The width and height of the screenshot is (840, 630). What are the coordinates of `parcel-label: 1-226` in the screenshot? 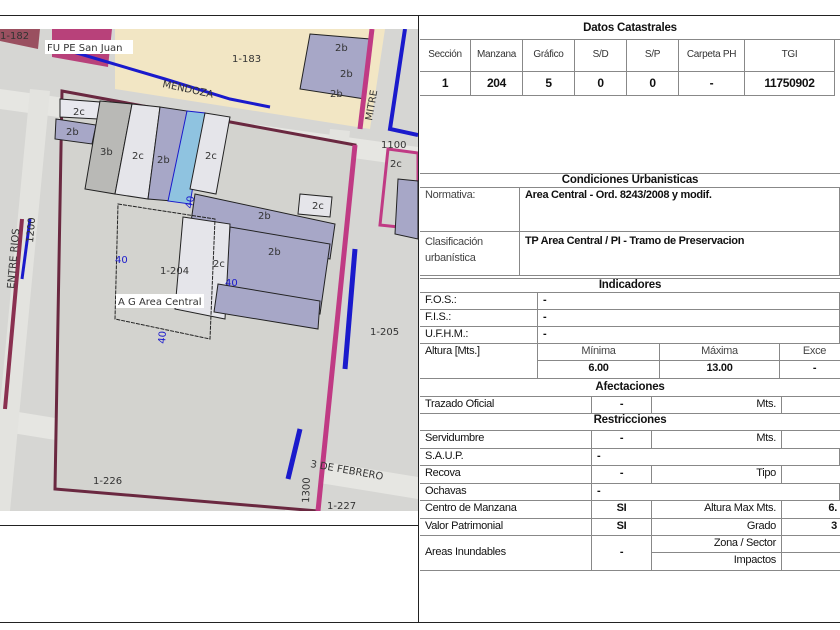 It's located at (107, 481).